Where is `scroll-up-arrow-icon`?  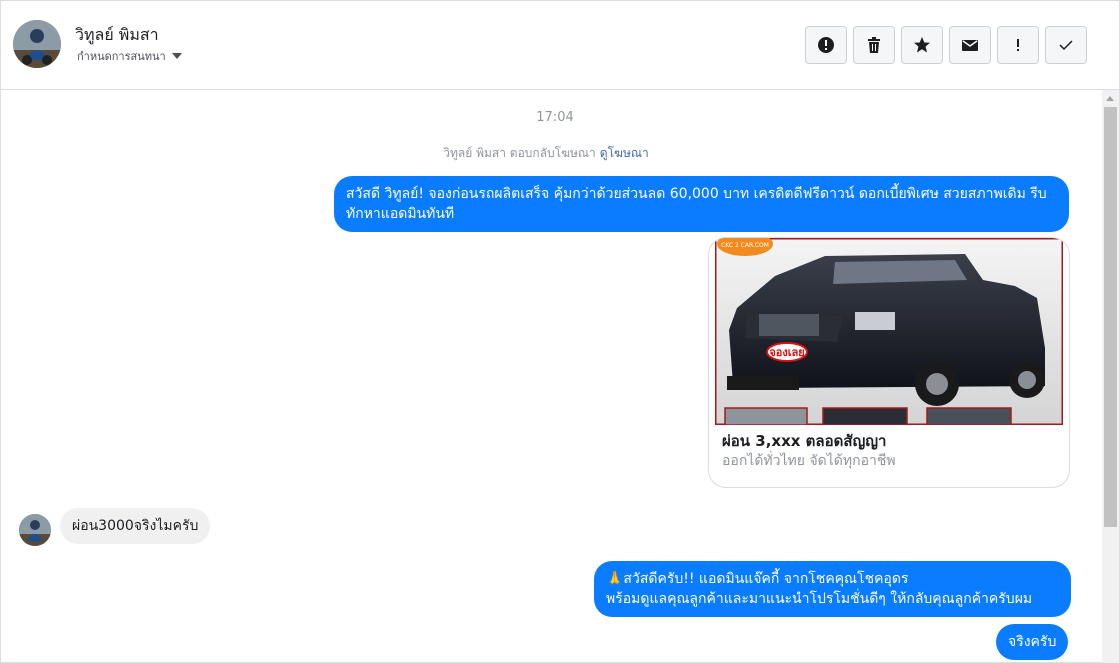
scroll-up-arrow-icon is located at coordinates (1110, 98).